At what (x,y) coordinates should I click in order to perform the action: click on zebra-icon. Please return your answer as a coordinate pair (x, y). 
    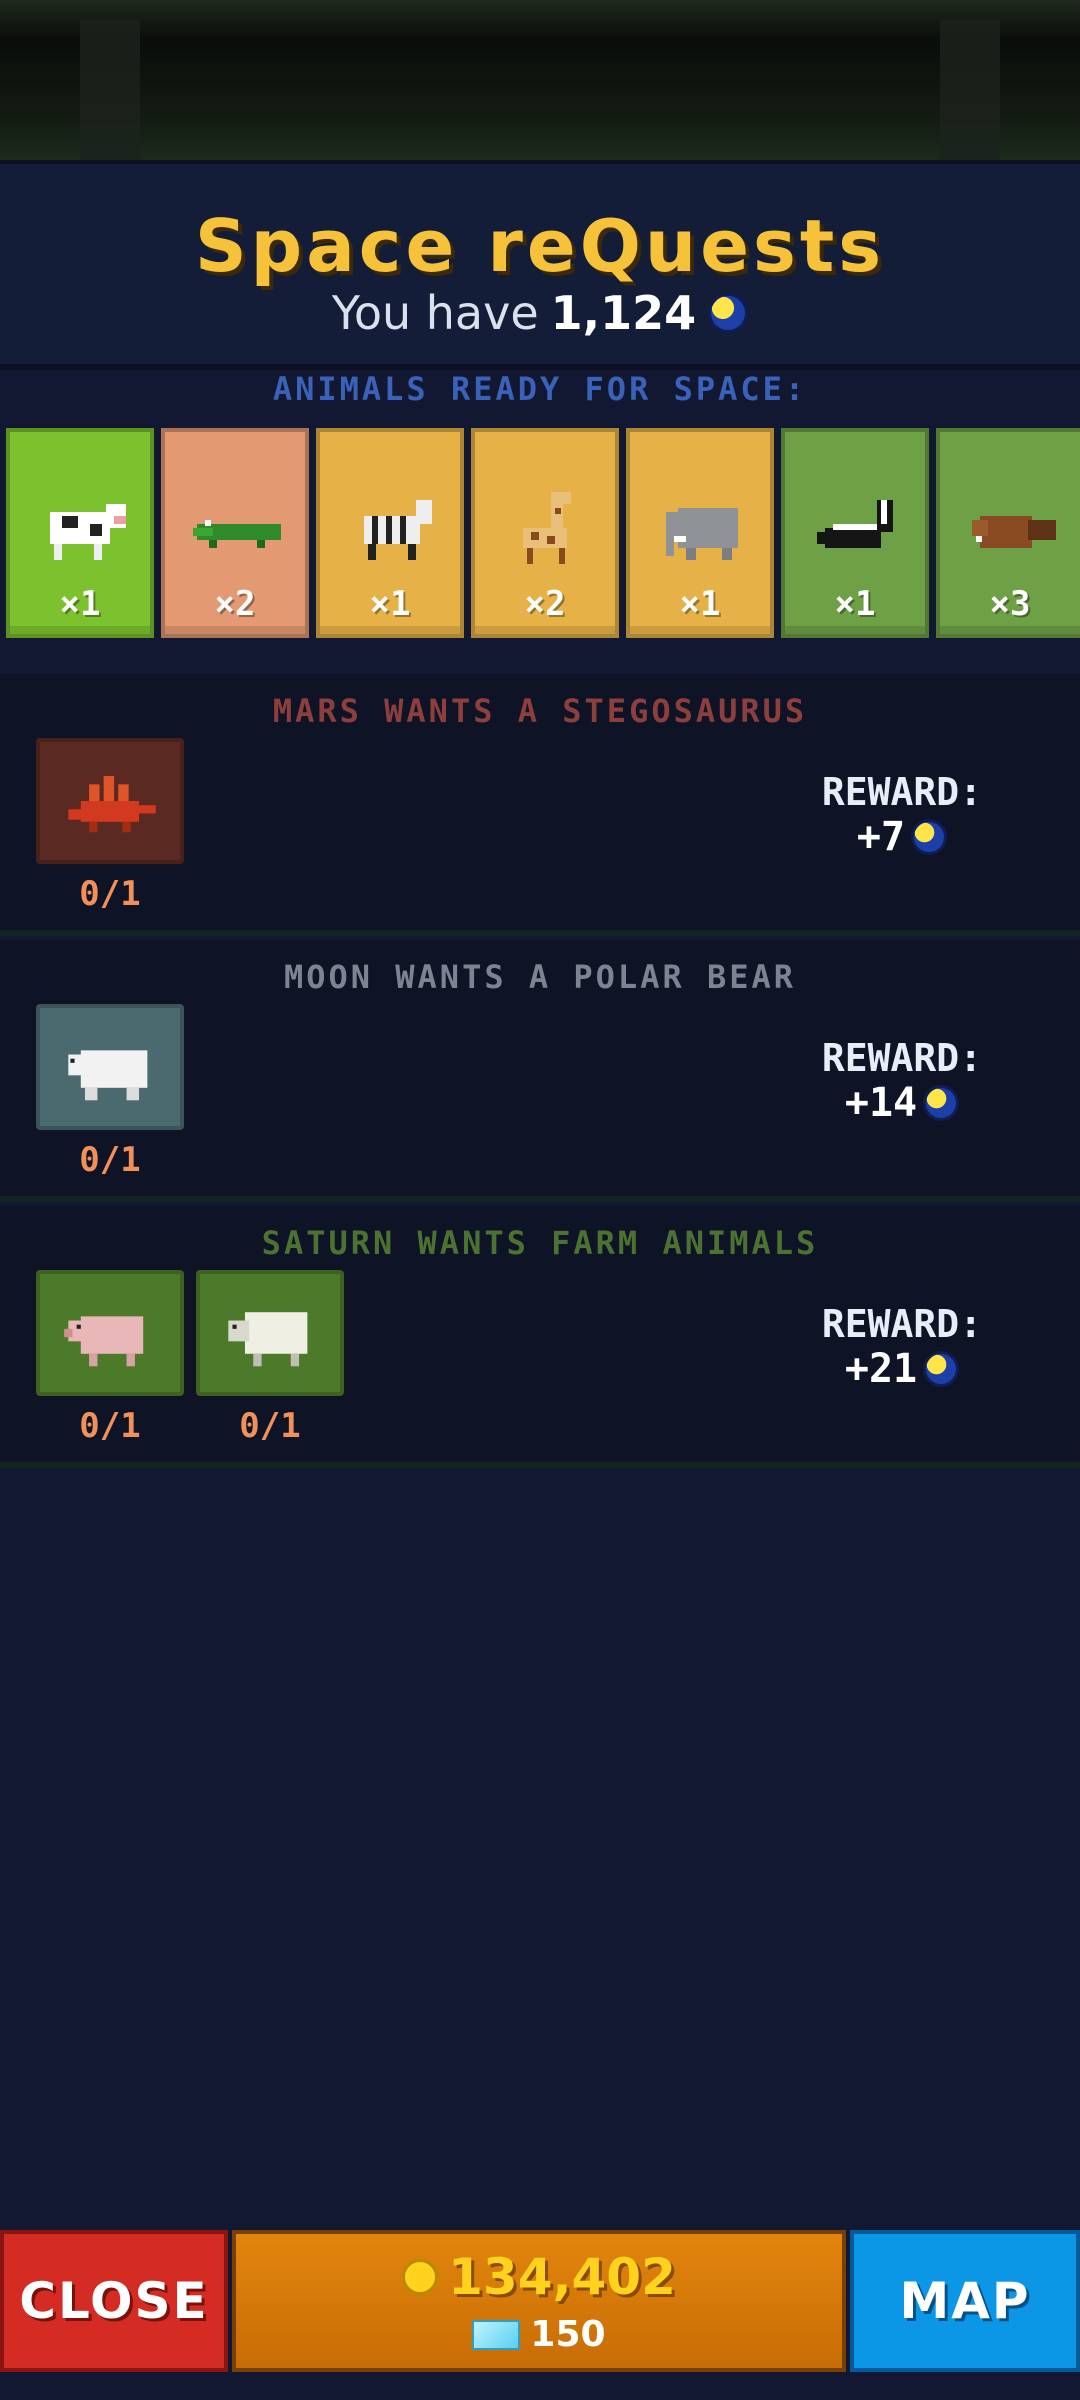
    Looking at the image, I should click on (394, 528).